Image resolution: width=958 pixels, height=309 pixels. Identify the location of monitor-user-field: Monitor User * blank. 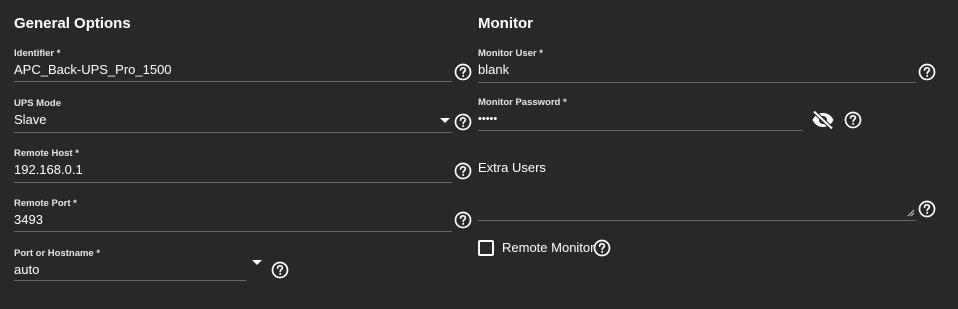
(698, 66).